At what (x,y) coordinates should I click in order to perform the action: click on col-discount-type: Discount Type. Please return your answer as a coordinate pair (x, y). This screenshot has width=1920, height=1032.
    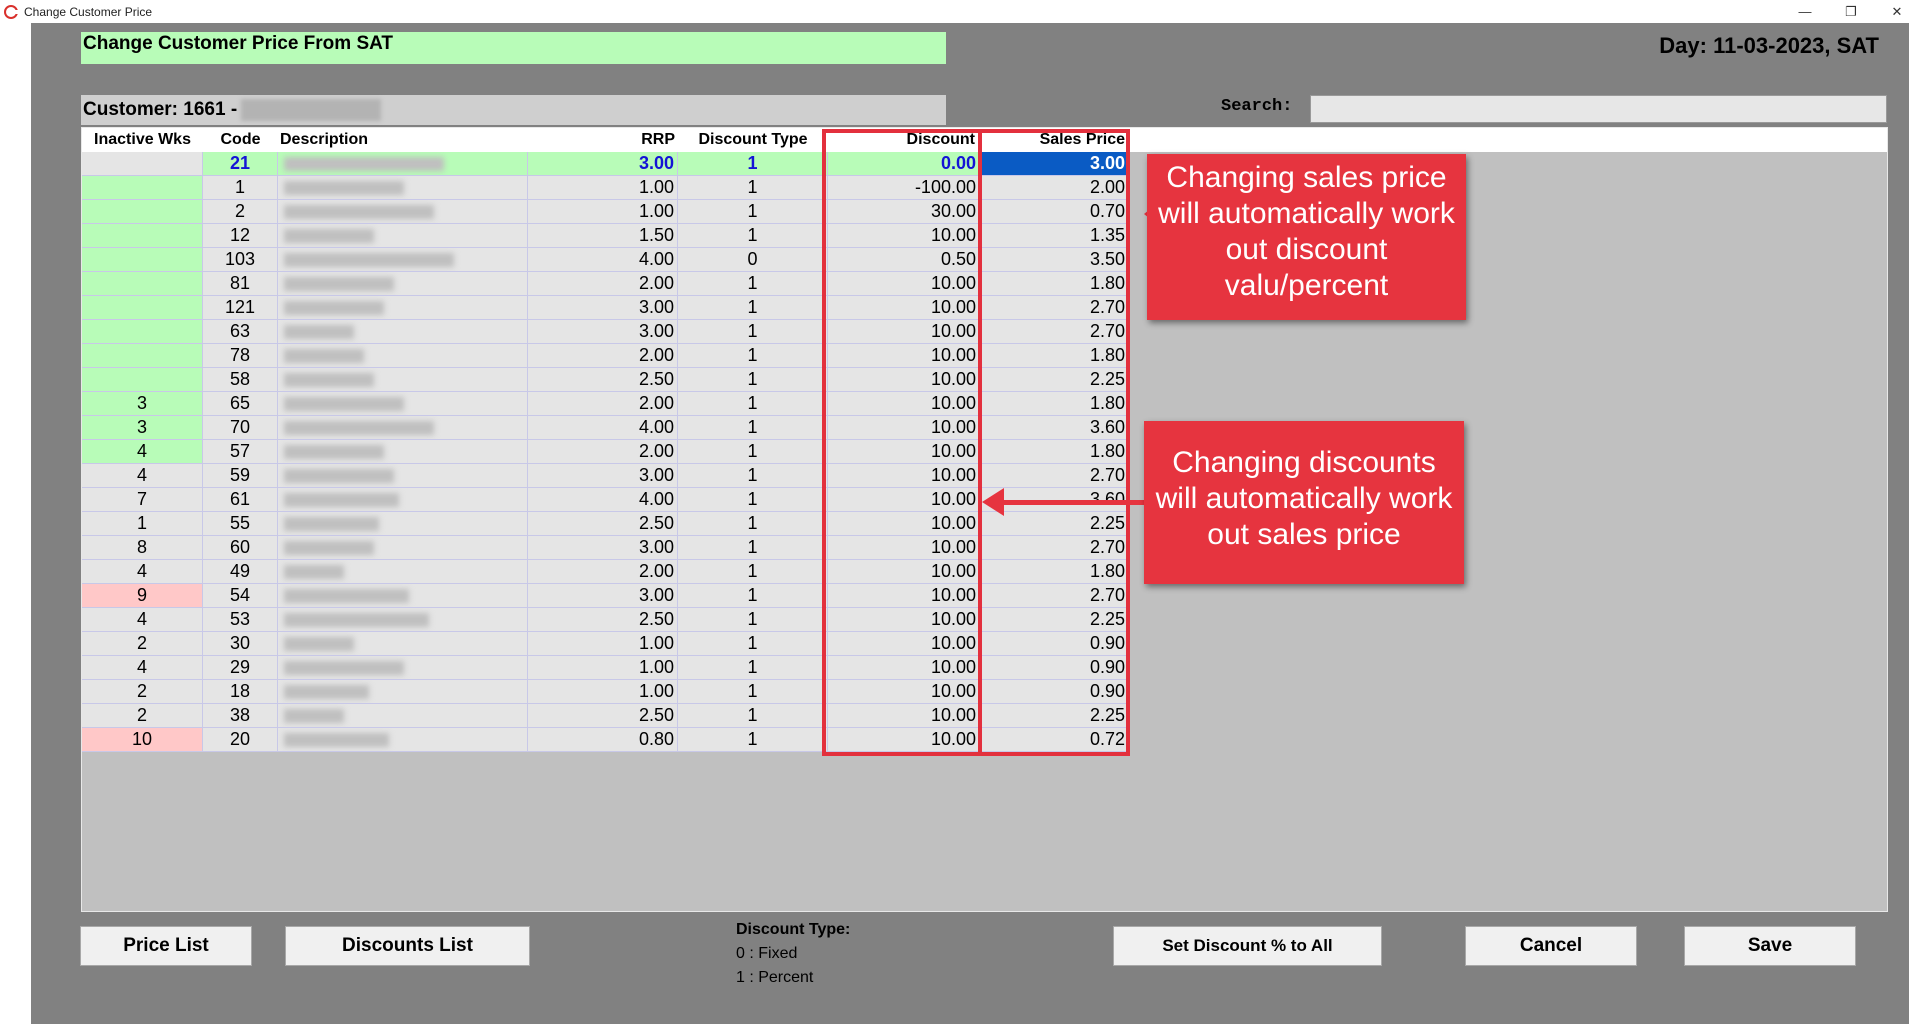
    Looking at the image, I should click on (753, 140).